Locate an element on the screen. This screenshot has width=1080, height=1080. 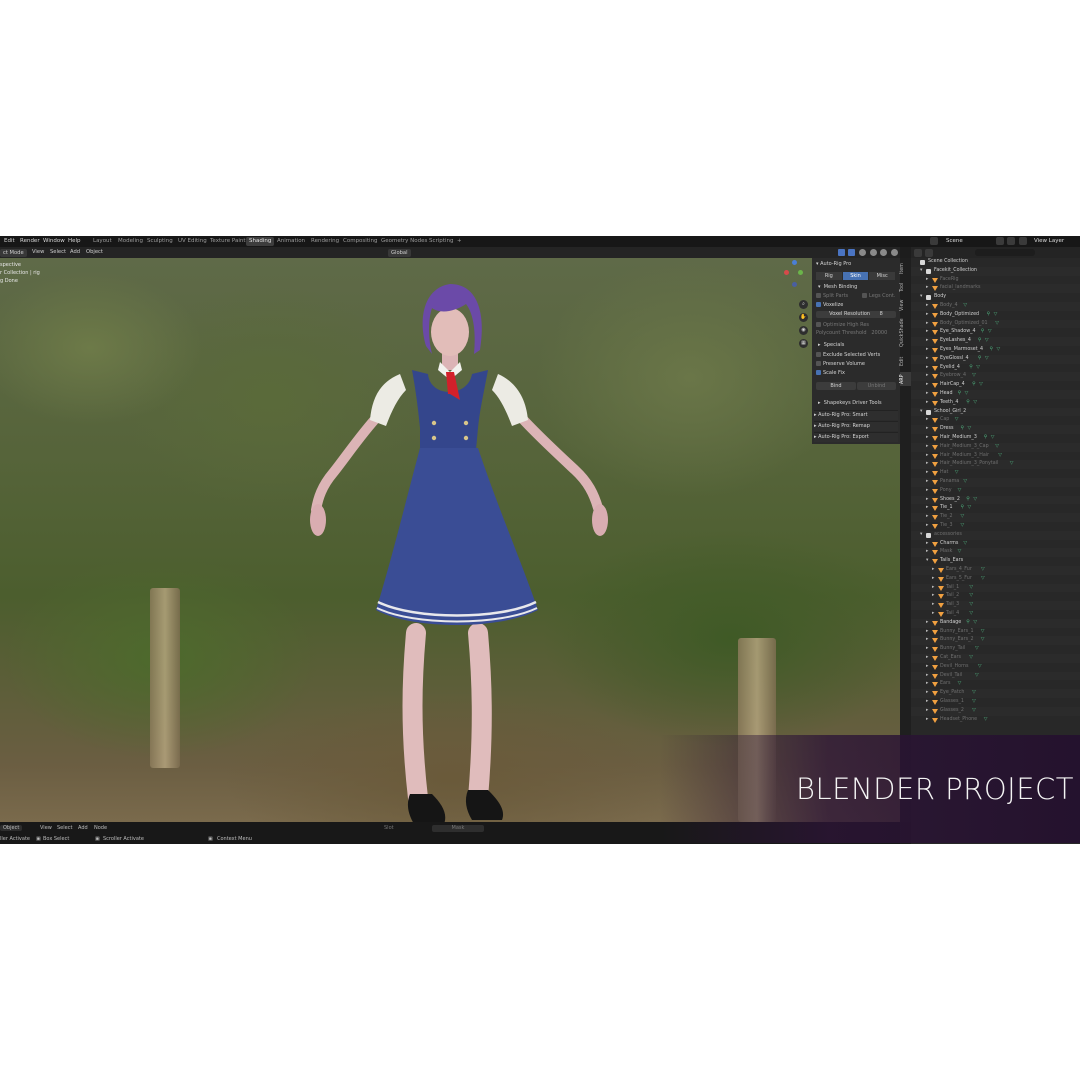
outliner-collection-row: ▾ Facekit_Collection is located at coordinates (995, 271).